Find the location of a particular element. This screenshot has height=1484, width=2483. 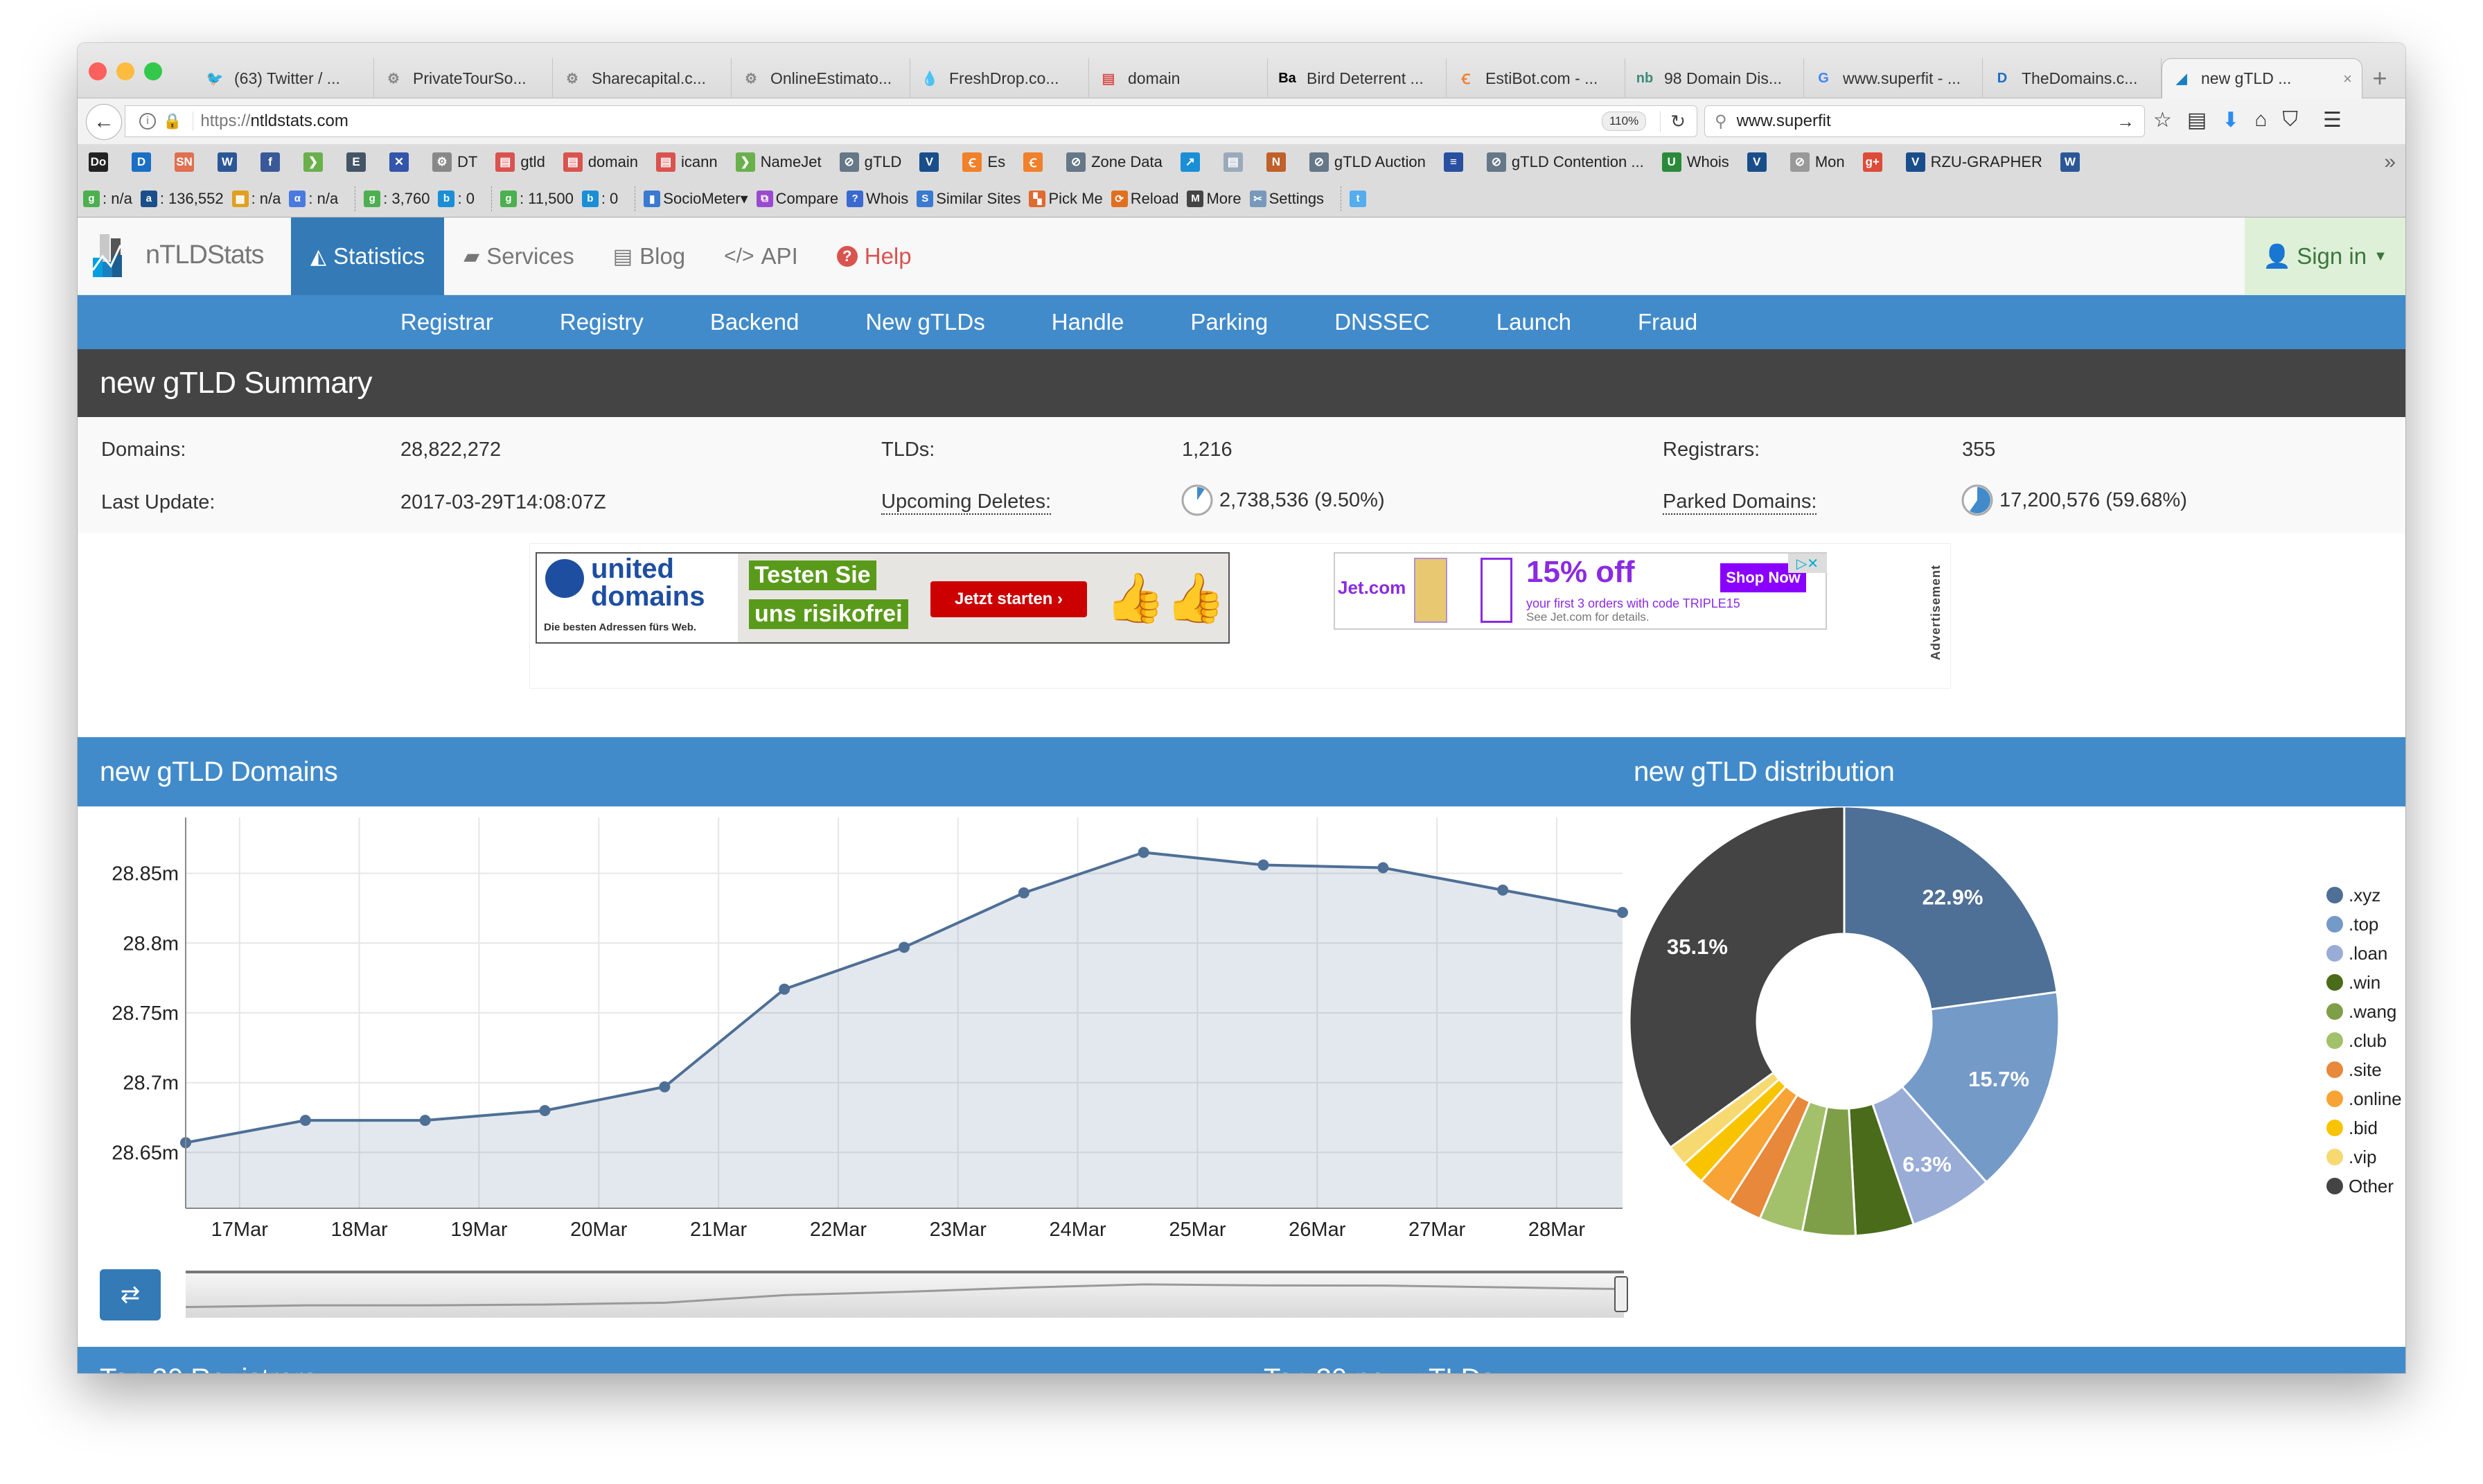

addon-item: g: 3,760 is located at coordinates (397, 199).